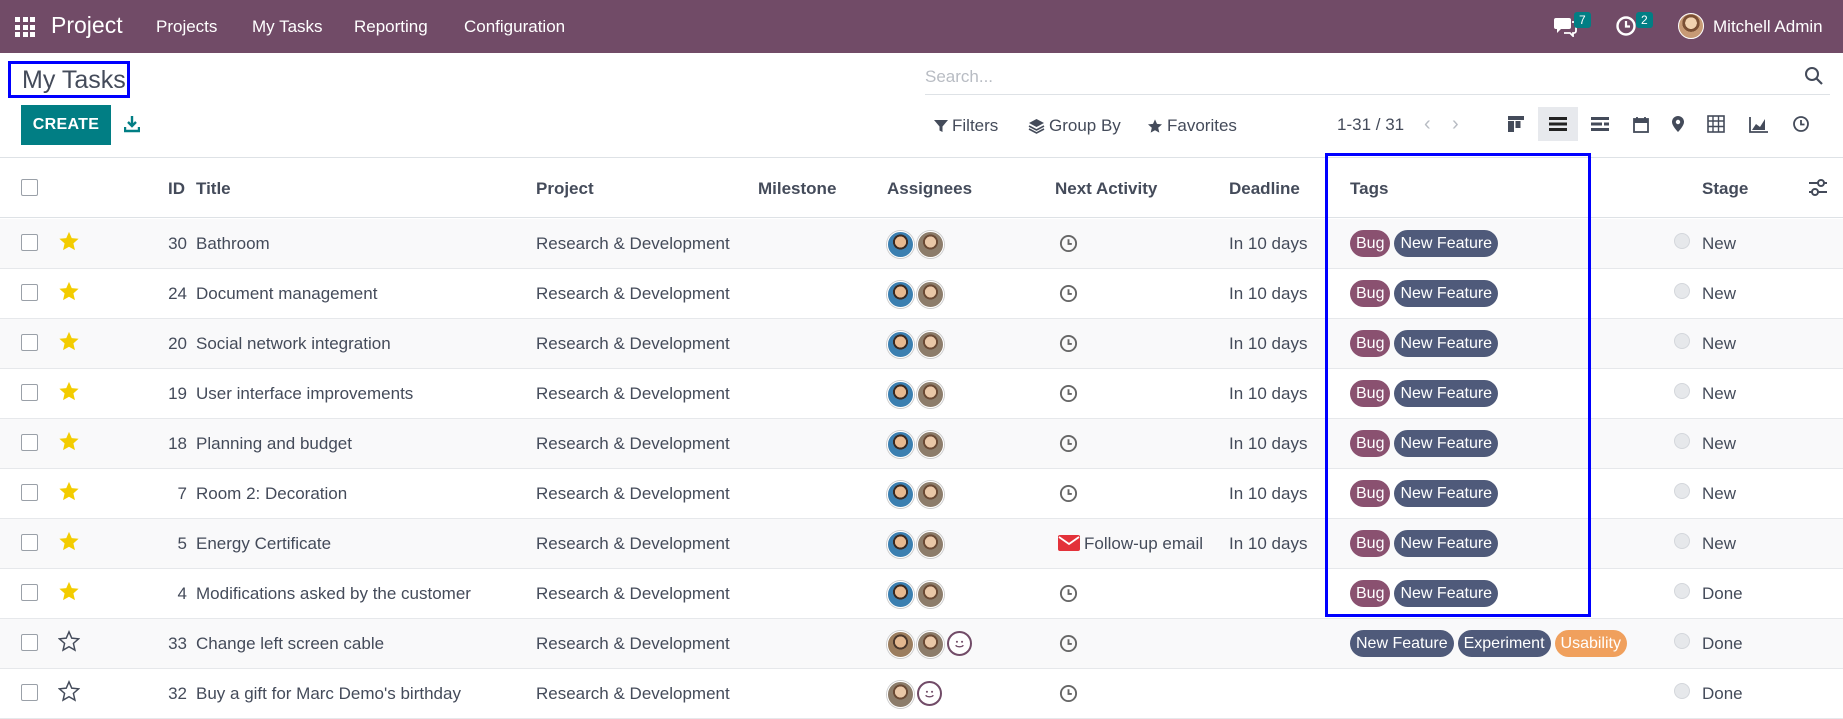  I want to click on task-title: User interface improvements, so click(304, 394).